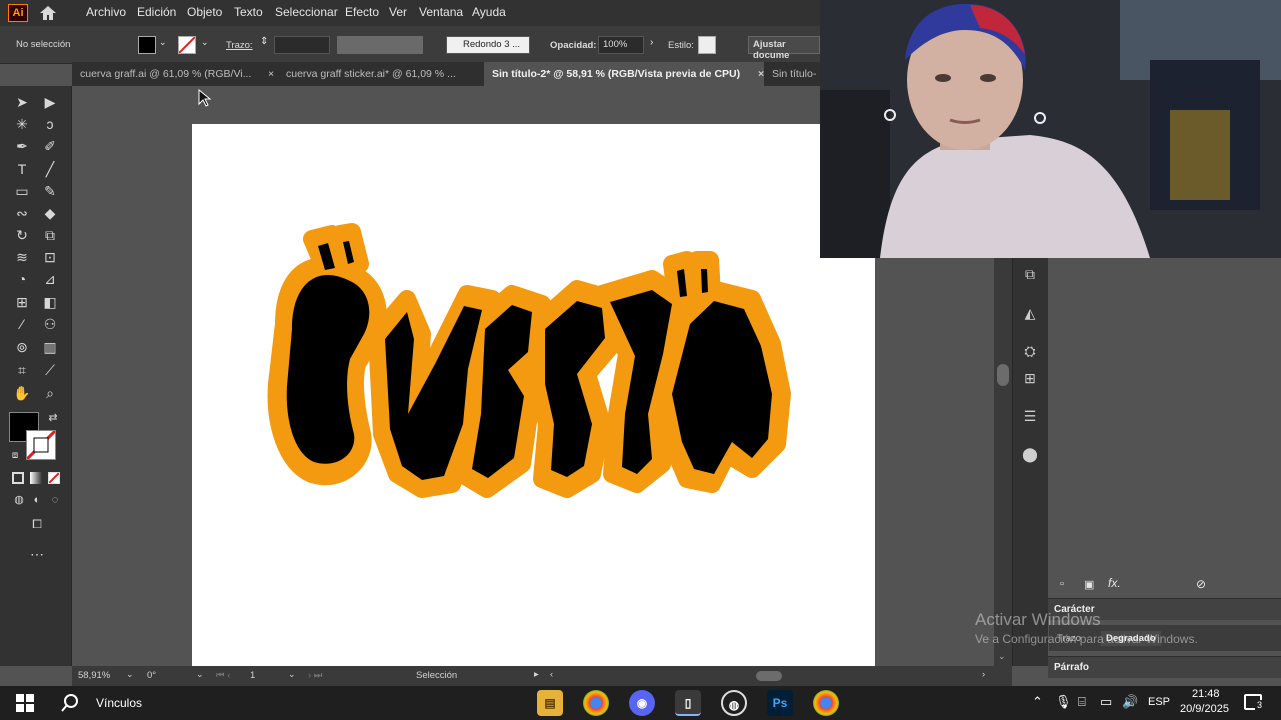 This screenshot has height=720, width=1281. What do you see at coordinates (734, 703) in the screenshot?
I see `obs-icon: ◍` at bounding box center [734, 703].